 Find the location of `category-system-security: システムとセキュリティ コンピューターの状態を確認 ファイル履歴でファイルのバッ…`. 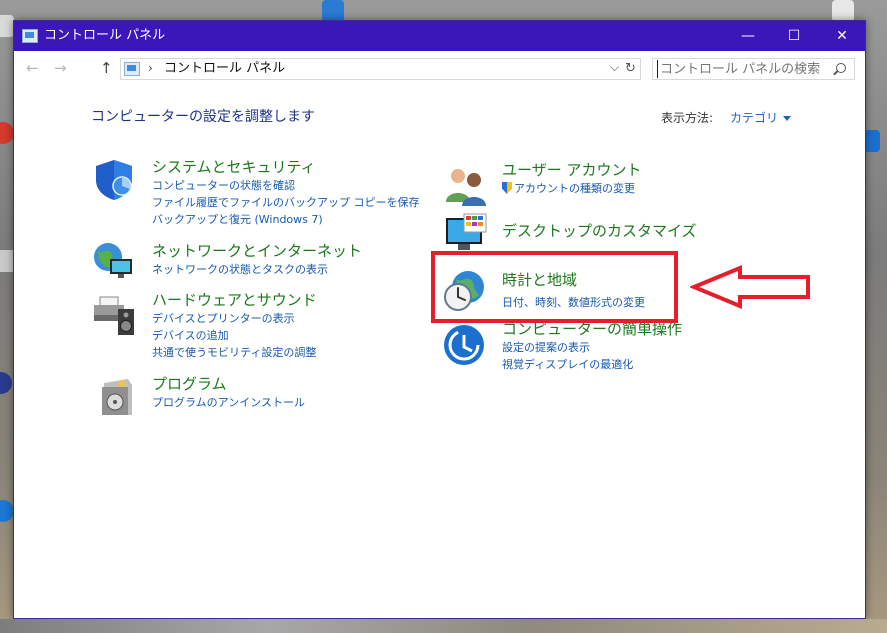

category-system-security: システムとセキュリティ コンピューターの状態を確認 ファイル履歴でファイルのバッ… is located at coordinates (286, 193).